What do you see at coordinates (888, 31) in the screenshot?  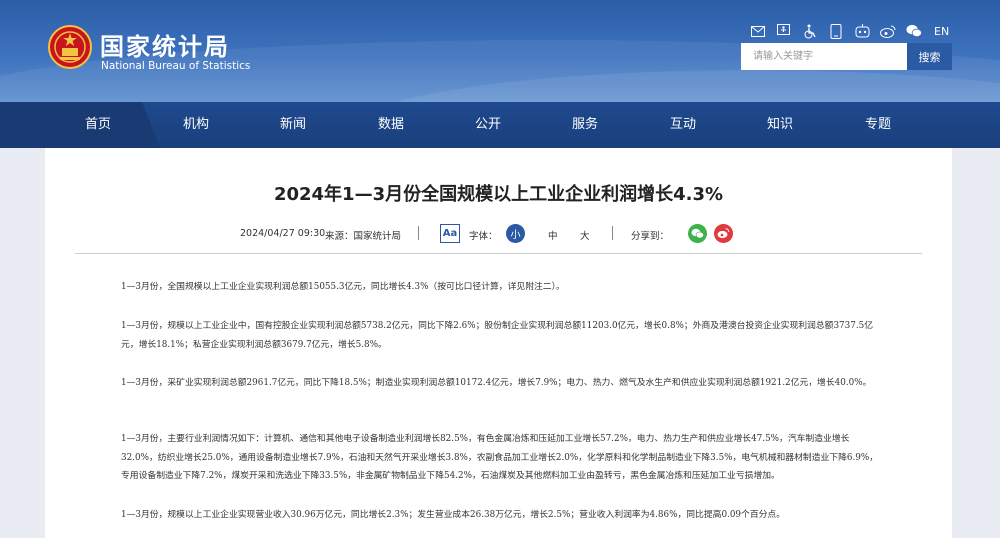 I see `weibo-icon` at bounding box center [888, 31].